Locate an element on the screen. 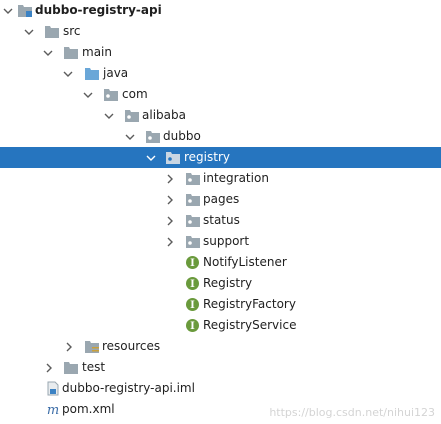 The image size is (441, 424). tree-node-main: main is located at coordinates (220, 52).